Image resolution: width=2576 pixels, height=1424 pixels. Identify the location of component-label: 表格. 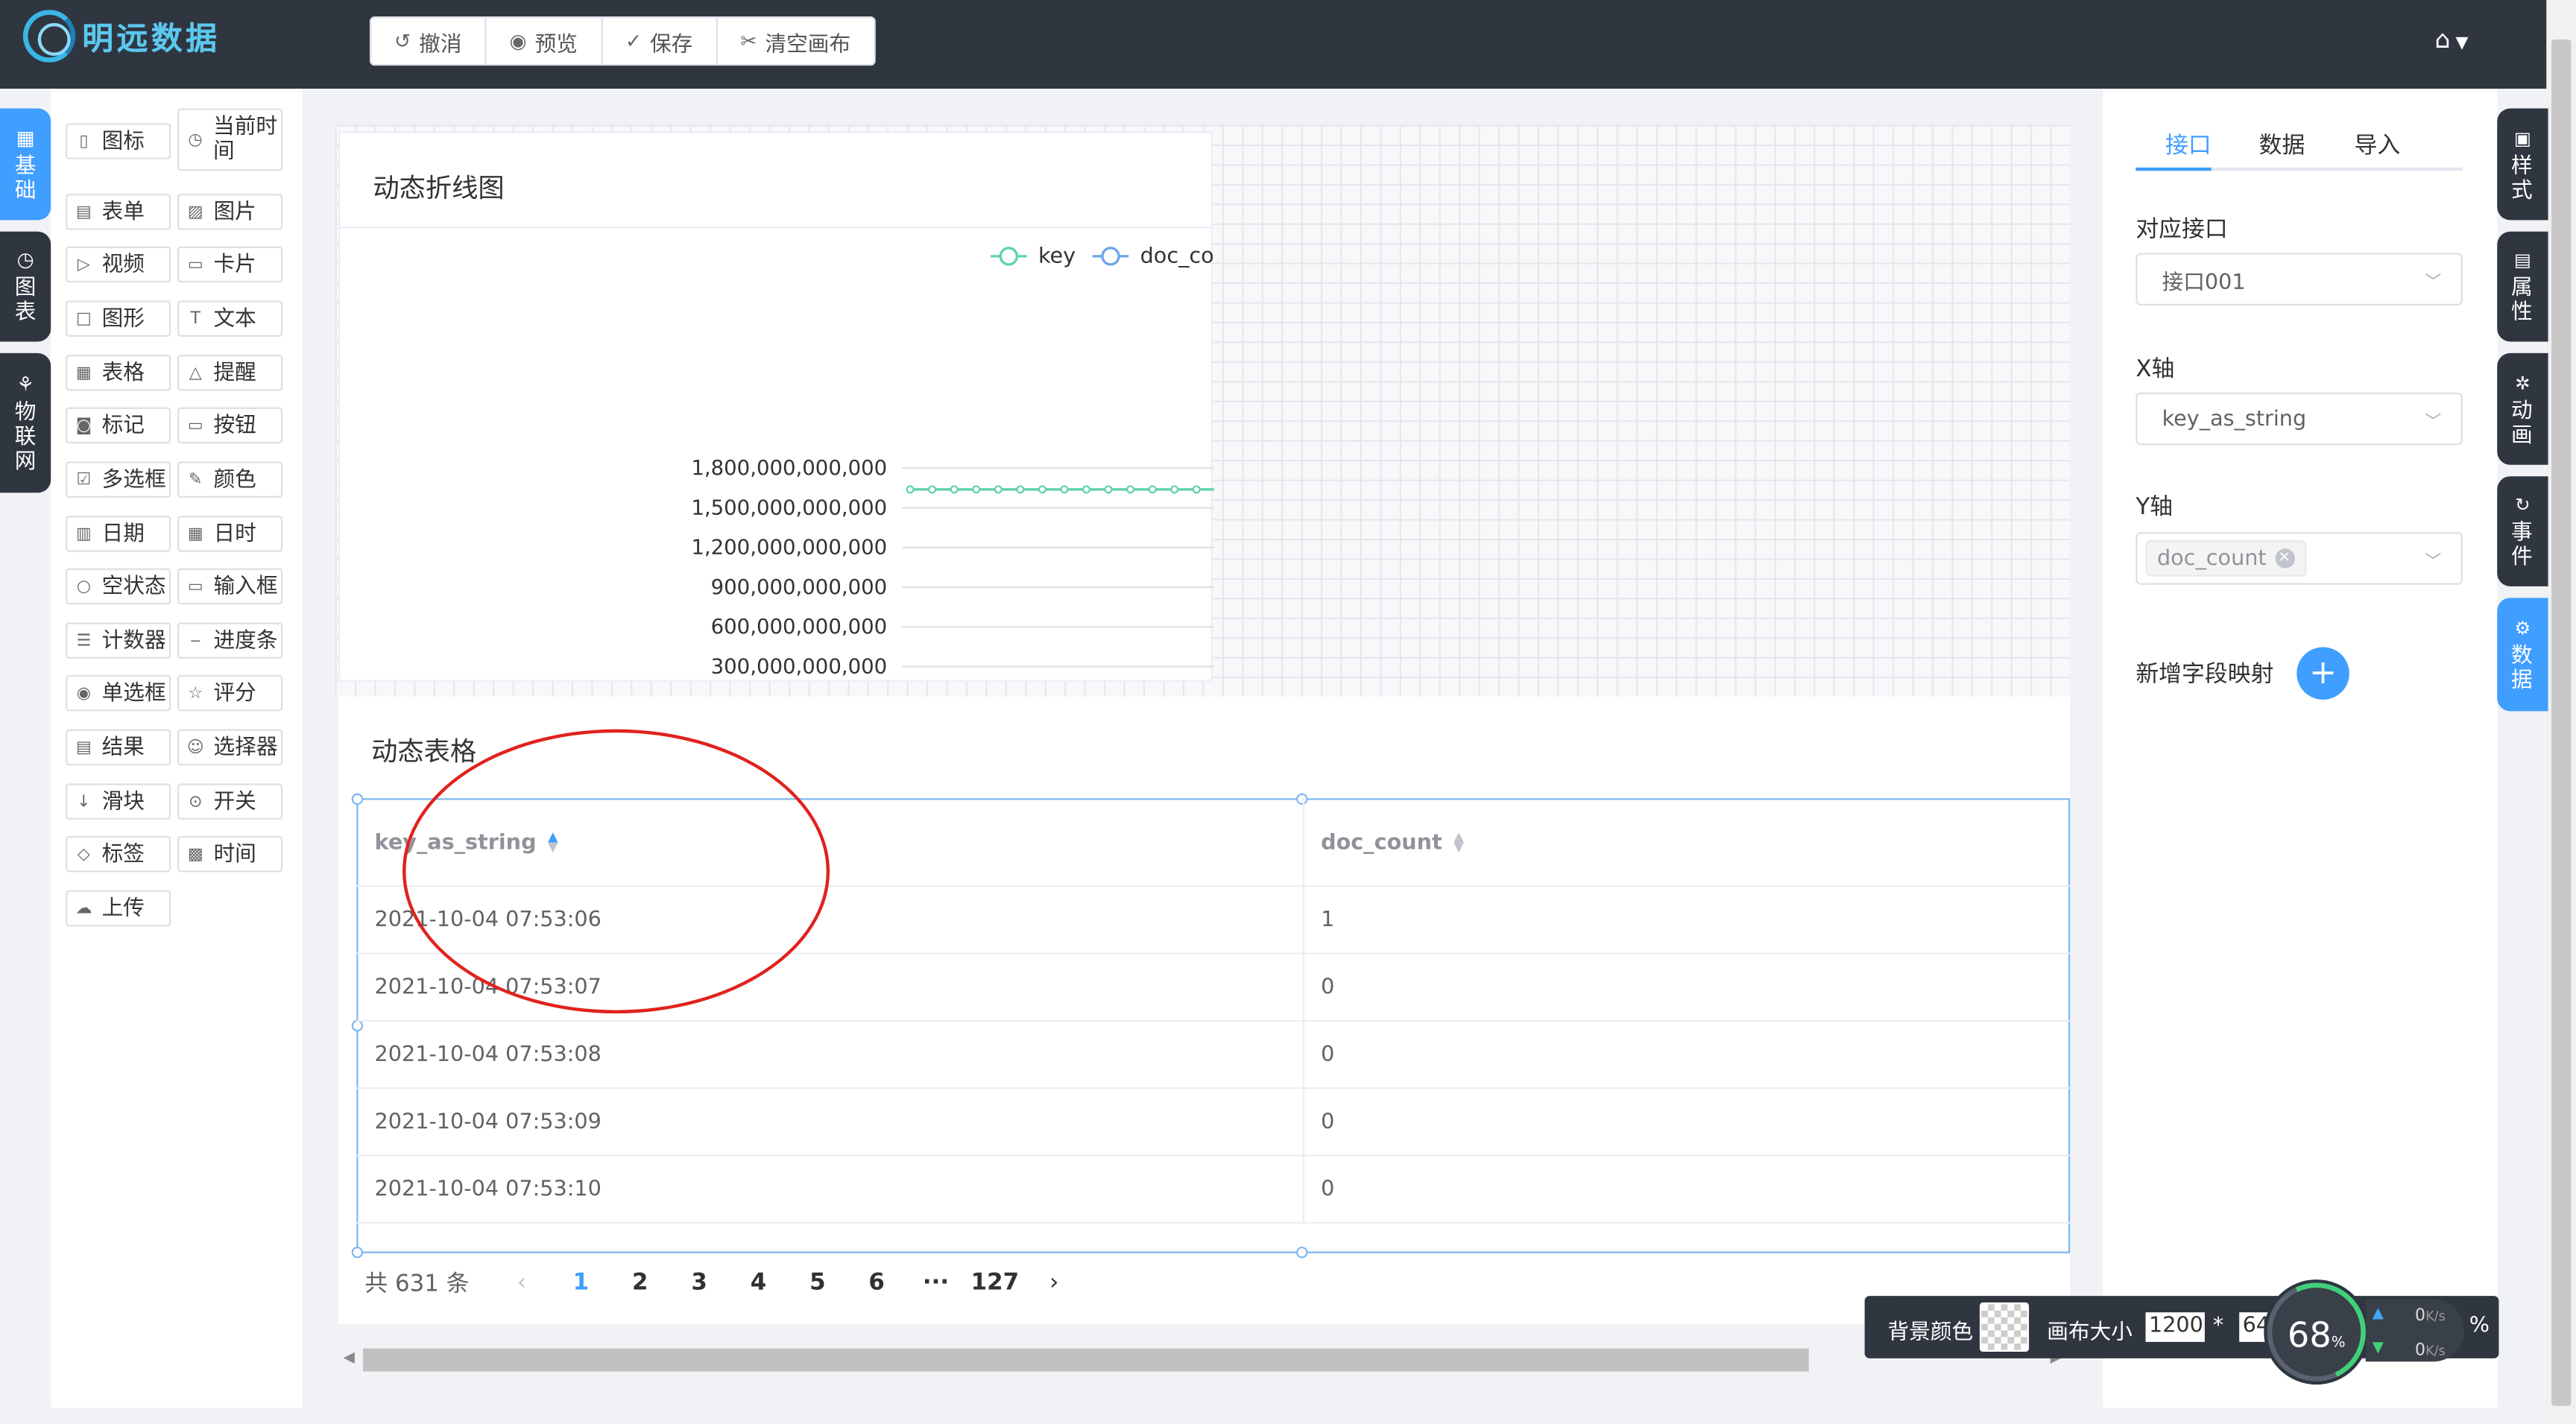
(123, 373).